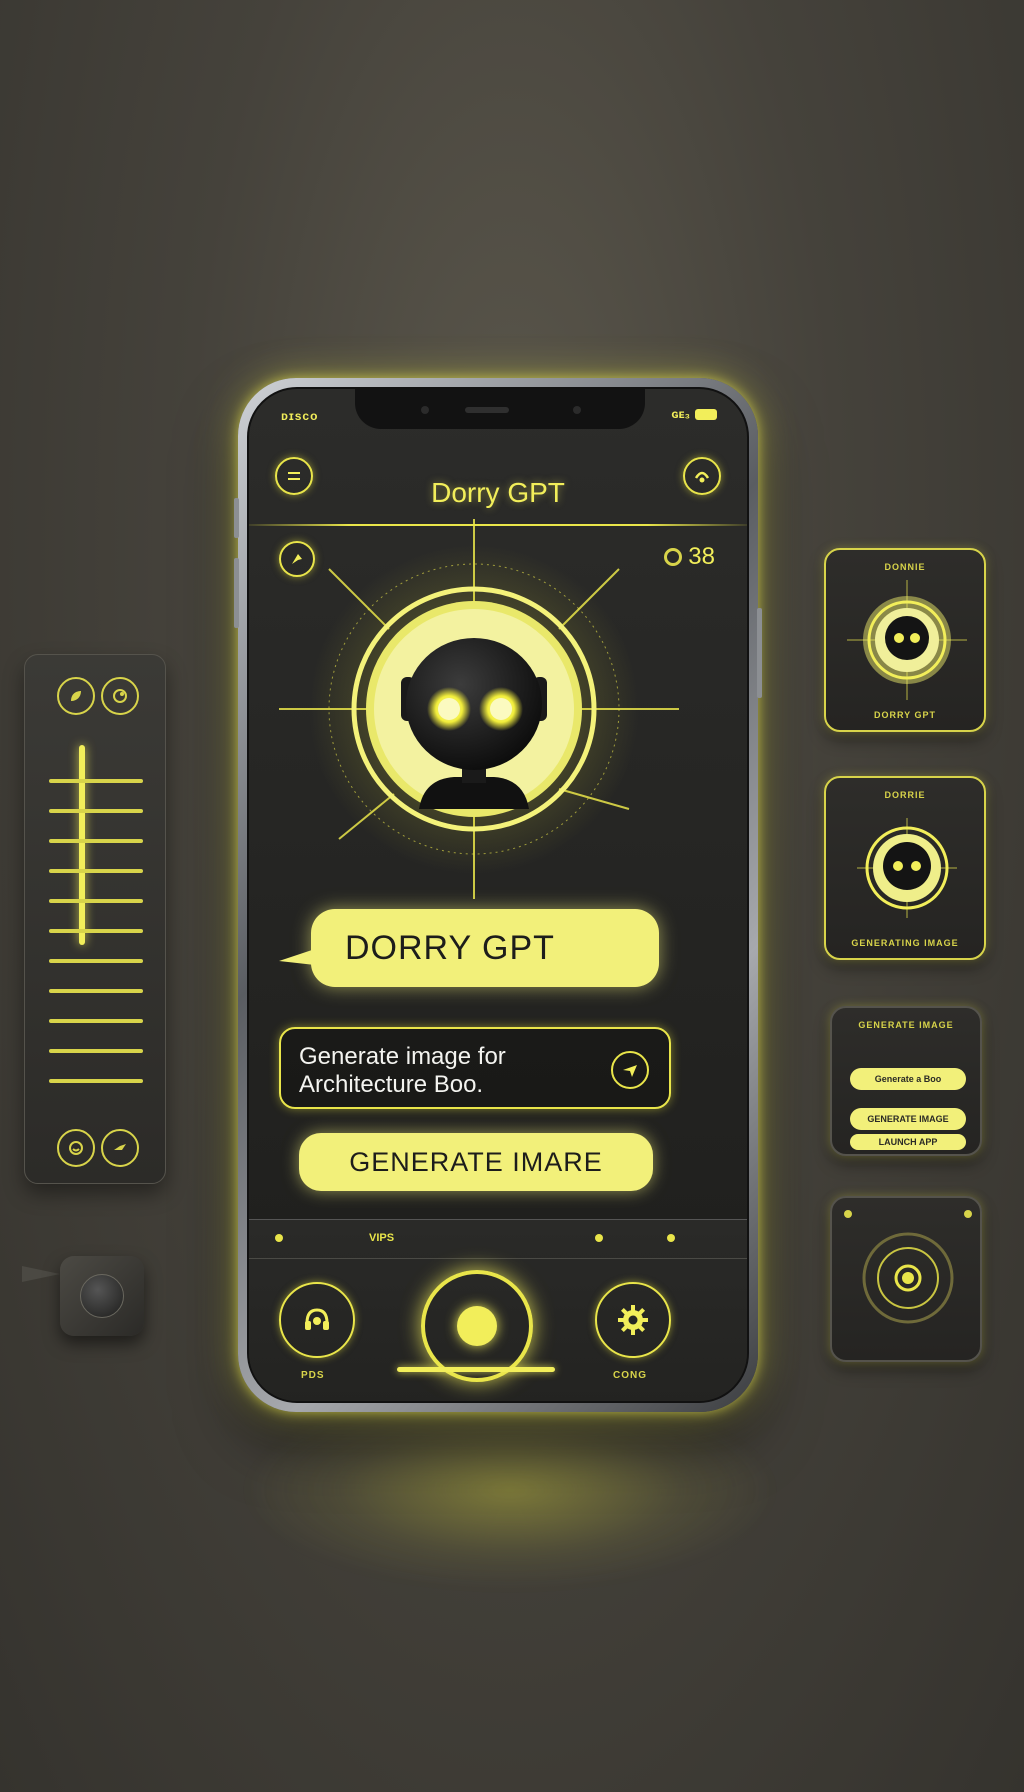 The height and width of the screenshot is (1792, 1024). Describe the element at coordinates (485, 948) in the screenshot. I see `chat-bubble: DORRY GPT` at that location.